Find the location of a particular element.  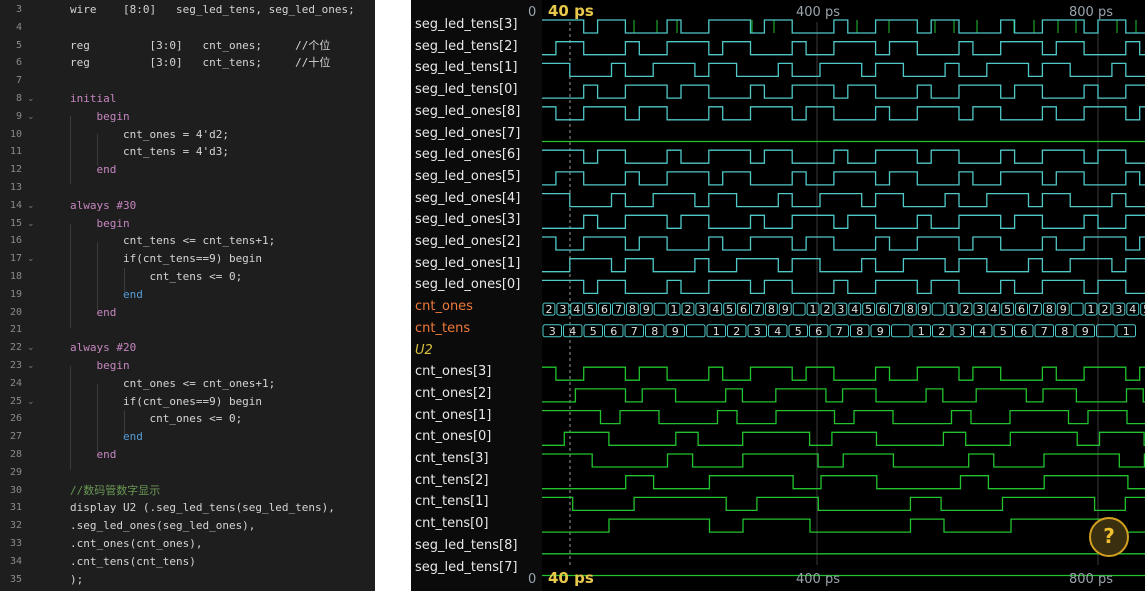

line-number: 11 is located at coordinates (15, 152).